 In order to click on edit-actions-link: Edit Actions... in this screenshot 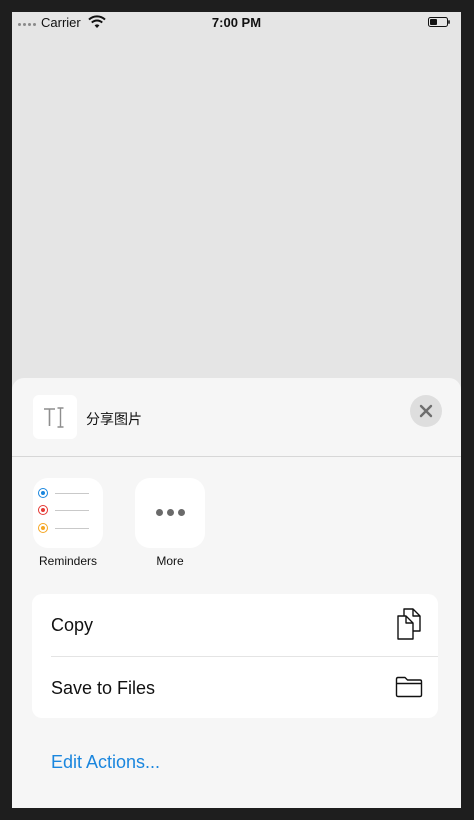, I will do `click(105, 762)`.